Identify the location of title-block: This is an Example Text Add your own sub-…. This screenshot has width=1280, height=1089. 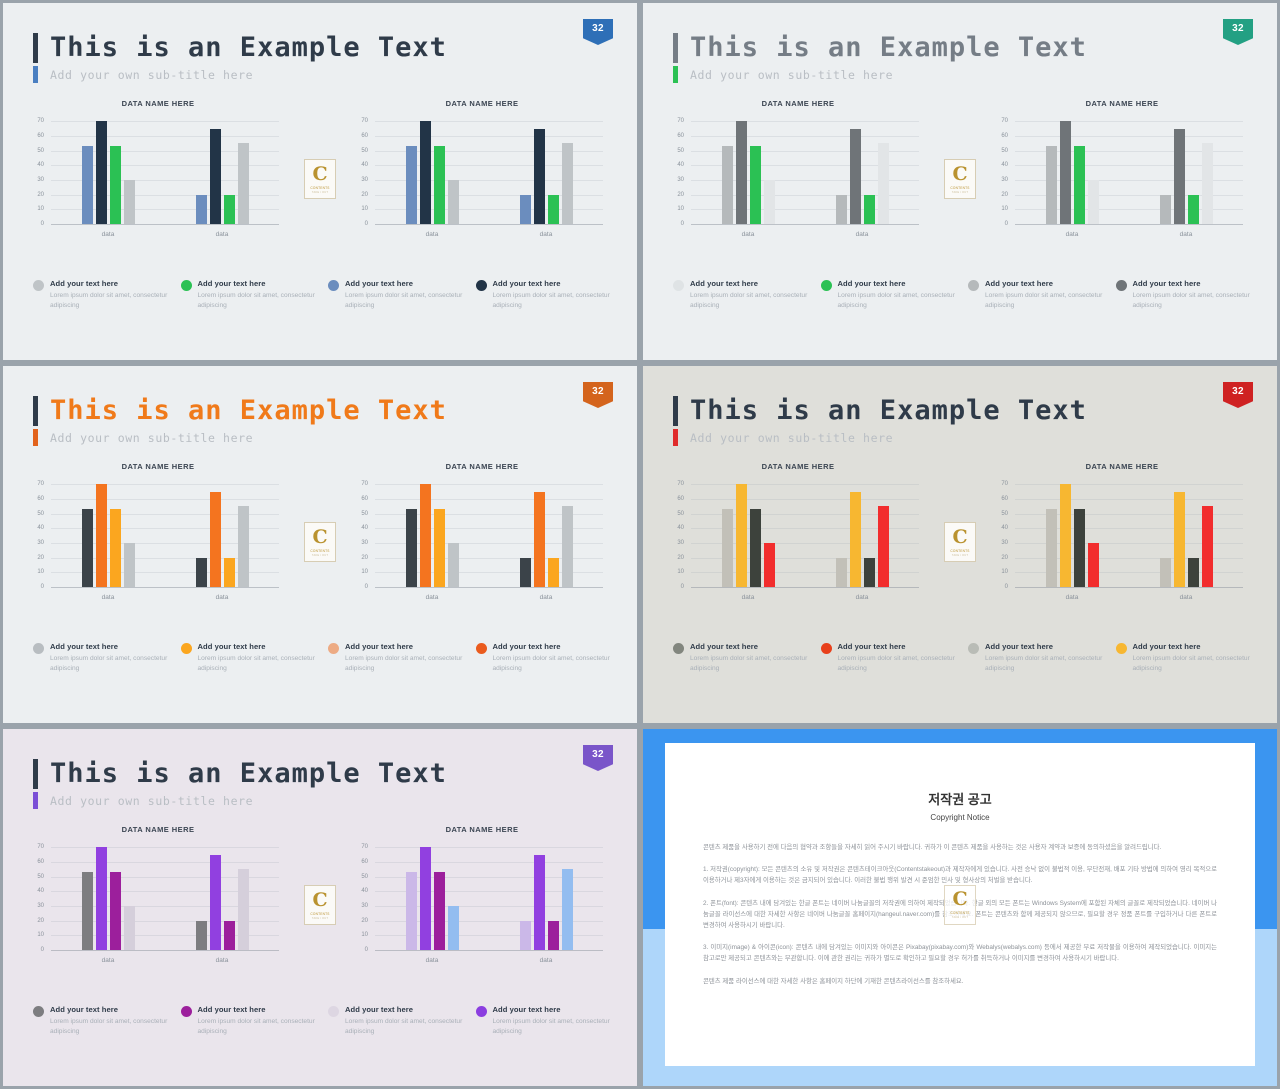
(880, 58).